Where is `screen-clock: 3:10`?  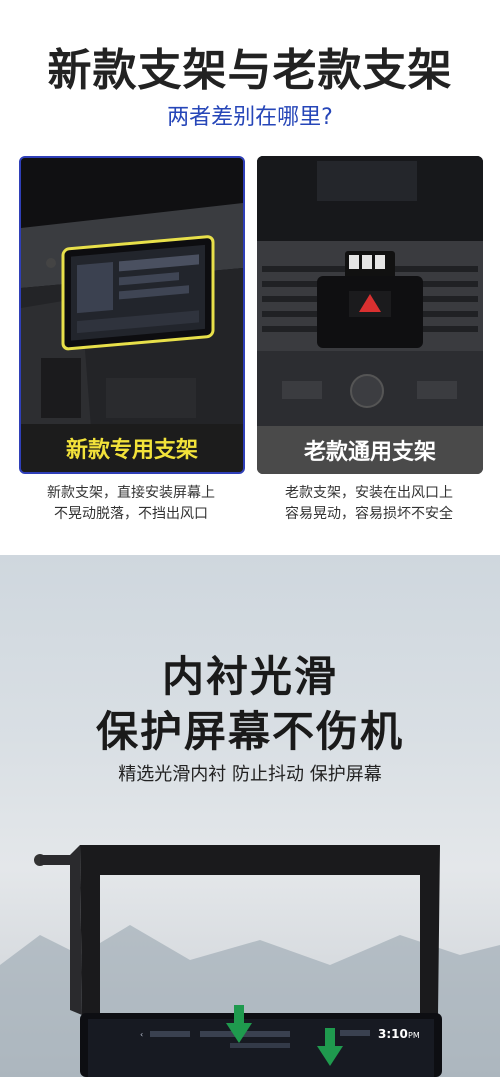
screen-clock: 3:10 is located at coordinates (393, 1034).